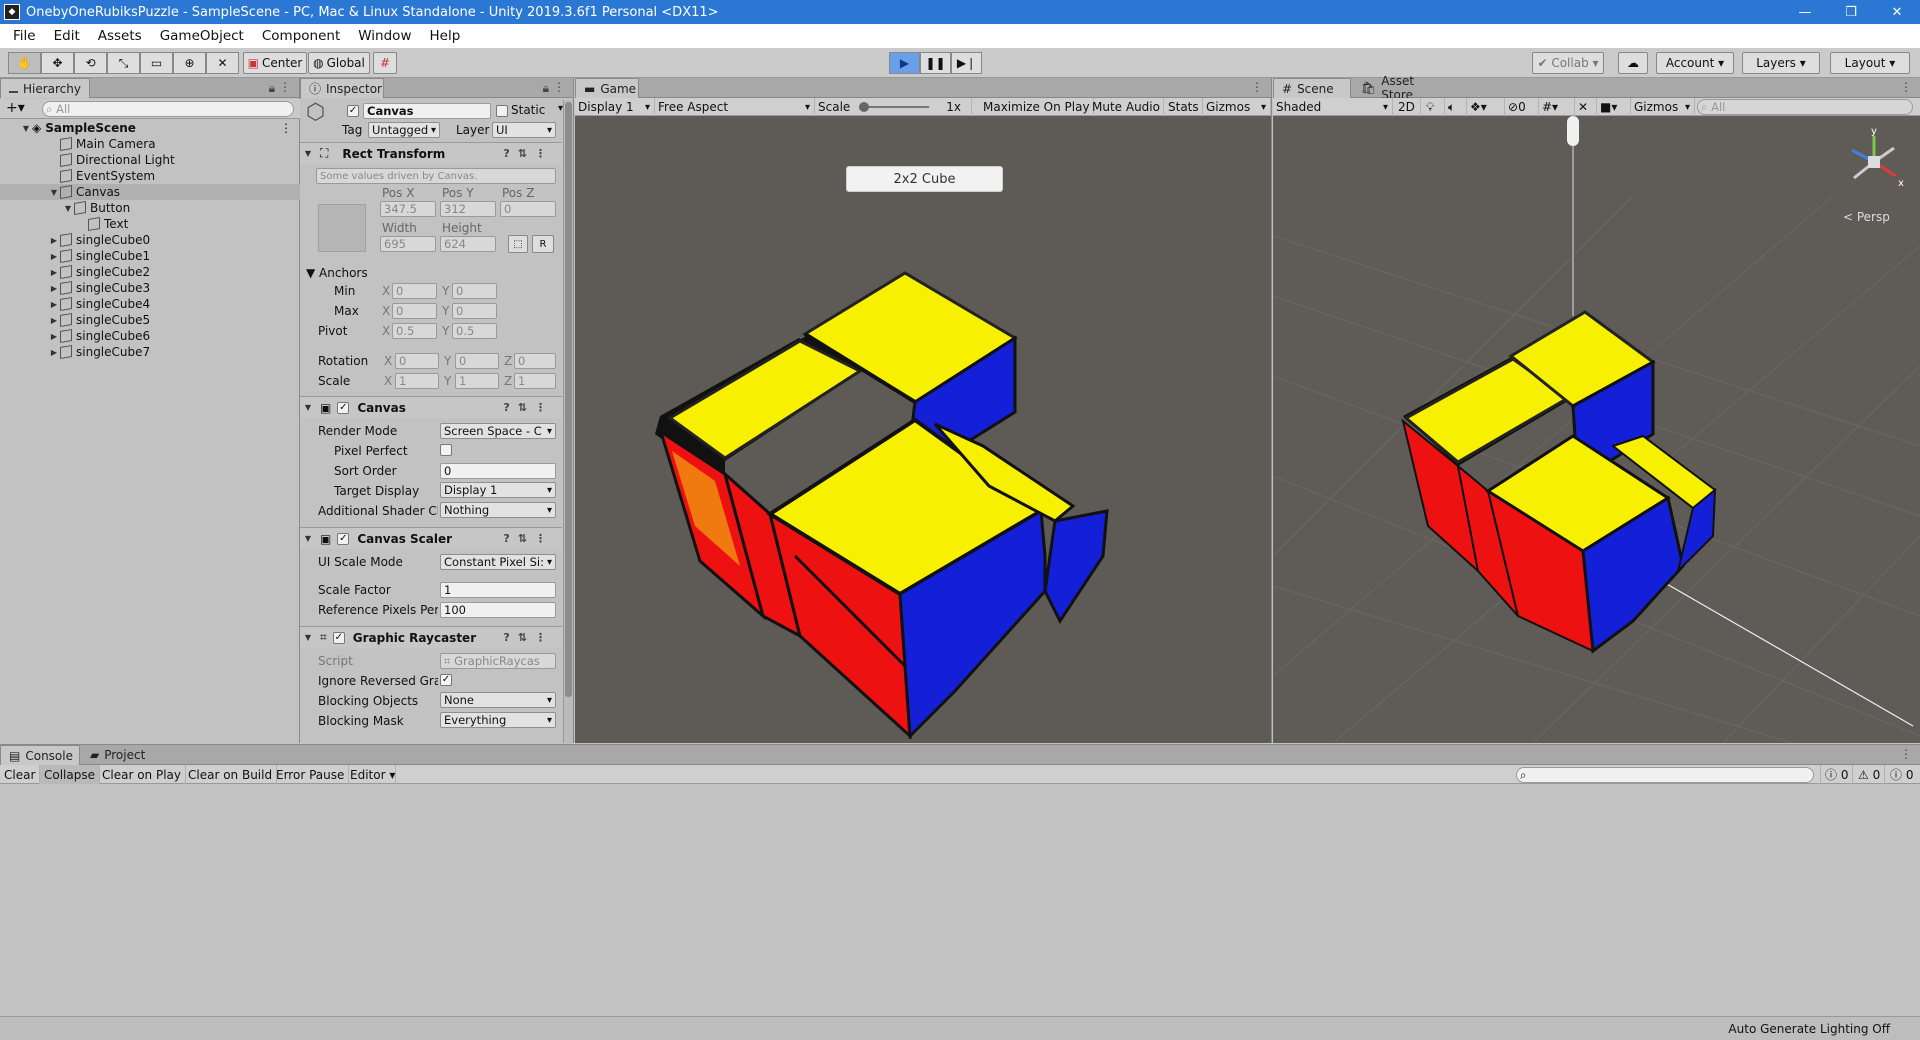 The width and height of the screenshot is (1920, 1040). Describe the element at coordinates (414, 331) in the screenshot. I see `pivot-x: 0.5` at that location.